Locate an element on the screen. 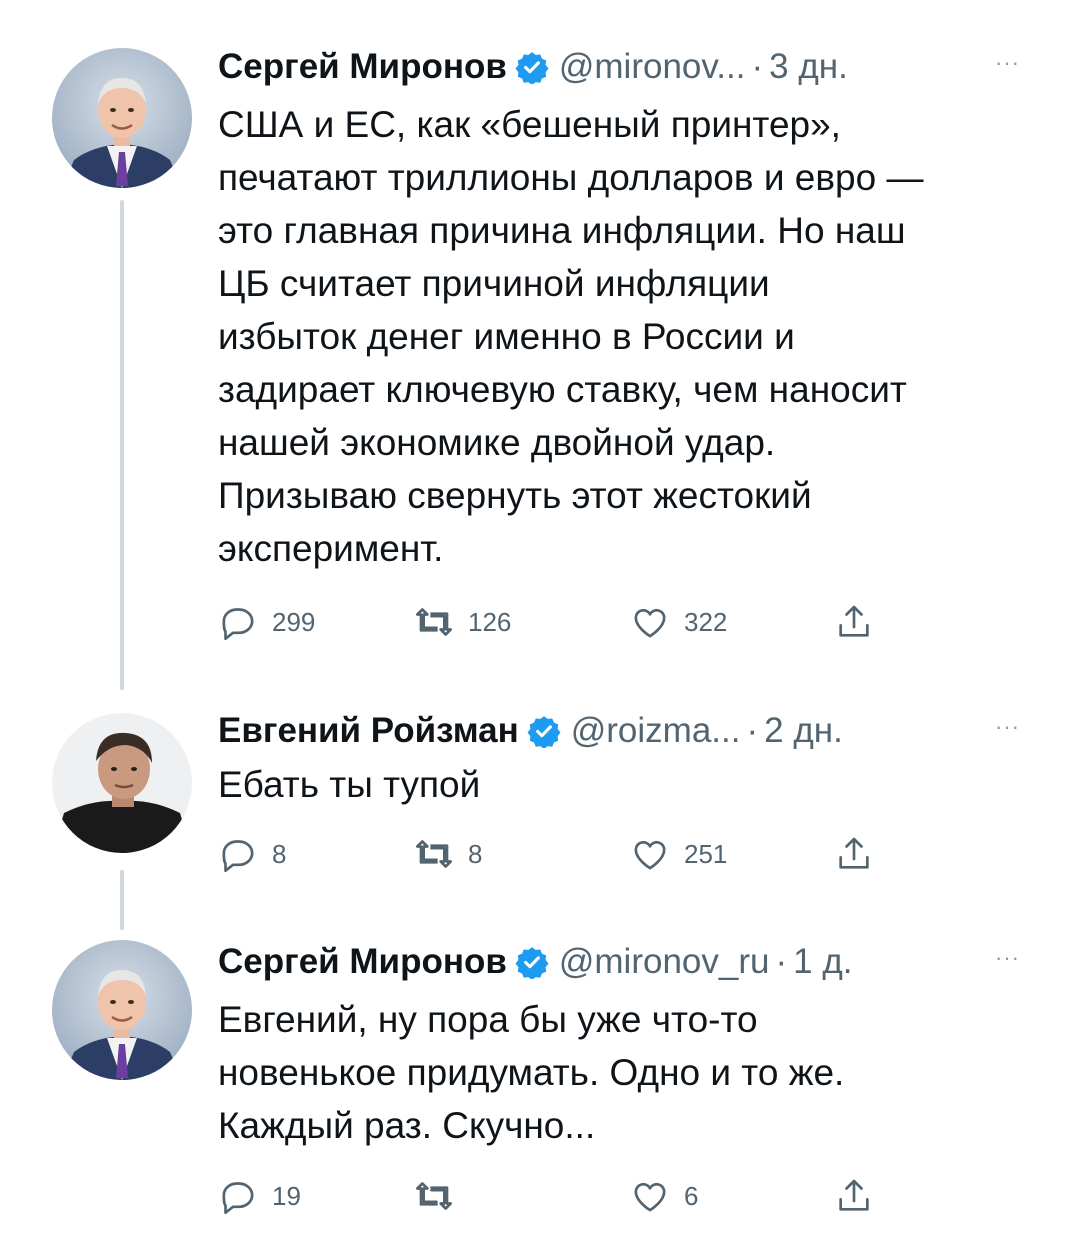  retweet-button is located at coordinates (441, 1196).